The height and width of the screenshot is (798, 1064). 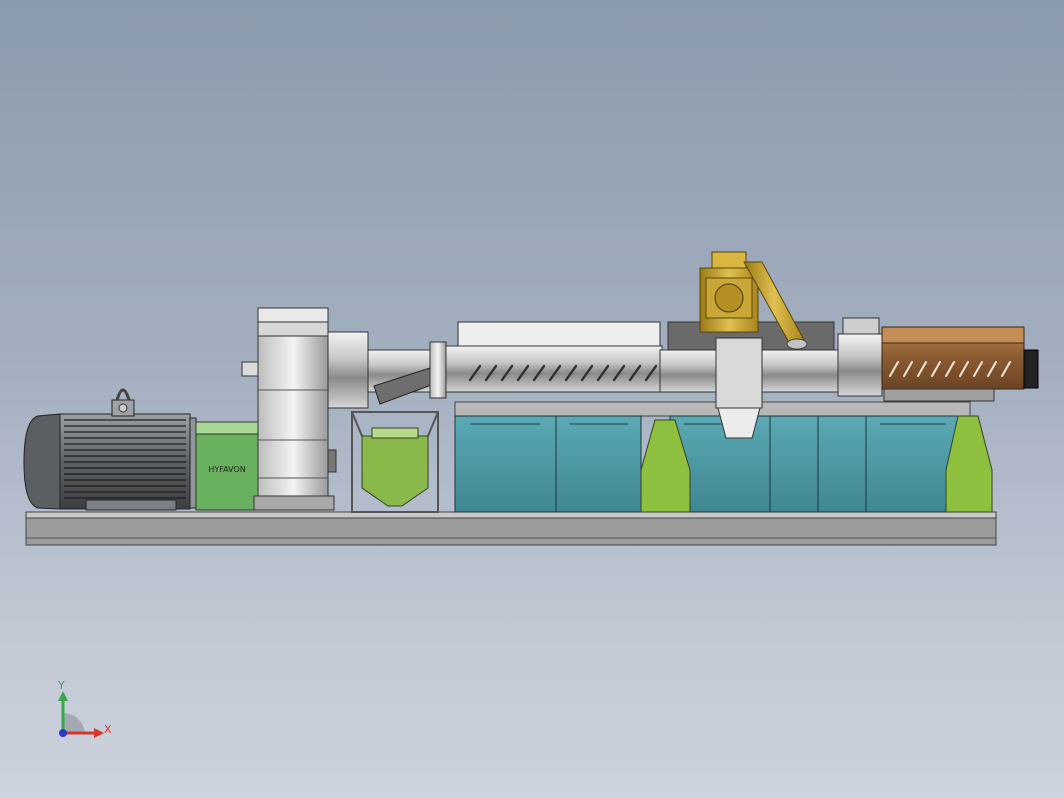 What do you see at coordinates (63, 733) in the screenshot?
I see `z-axis-dot` at bounding box center [63, 733].